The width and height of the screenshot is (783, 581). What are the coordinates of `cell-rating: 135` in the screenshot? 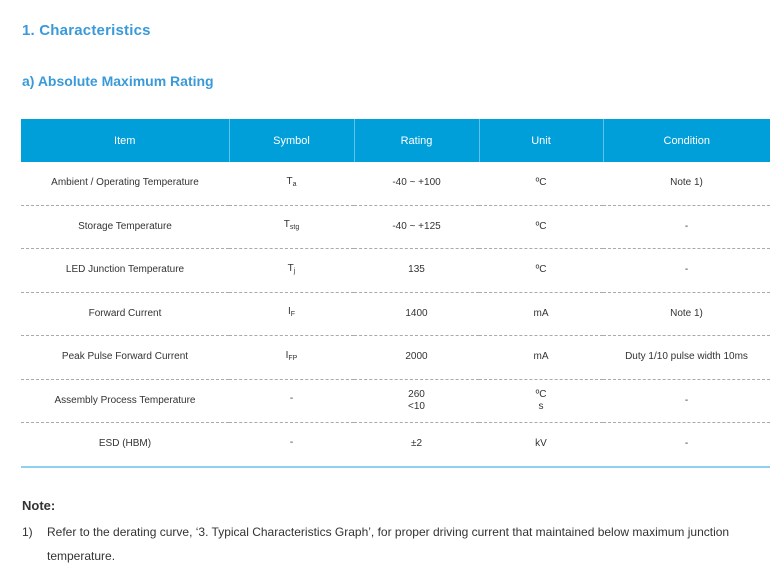 It's located at (416, 270).